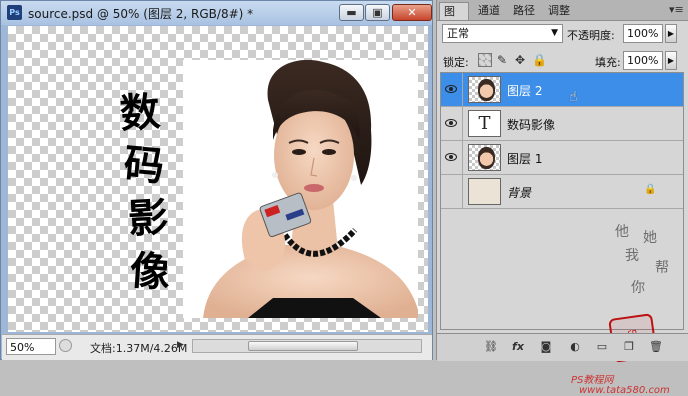 The width and height of the screenshot is (688, 396). Describe the element at coordinates (546, 347) in the screenshot. I see `add-mask-icon: ◙` at that location.